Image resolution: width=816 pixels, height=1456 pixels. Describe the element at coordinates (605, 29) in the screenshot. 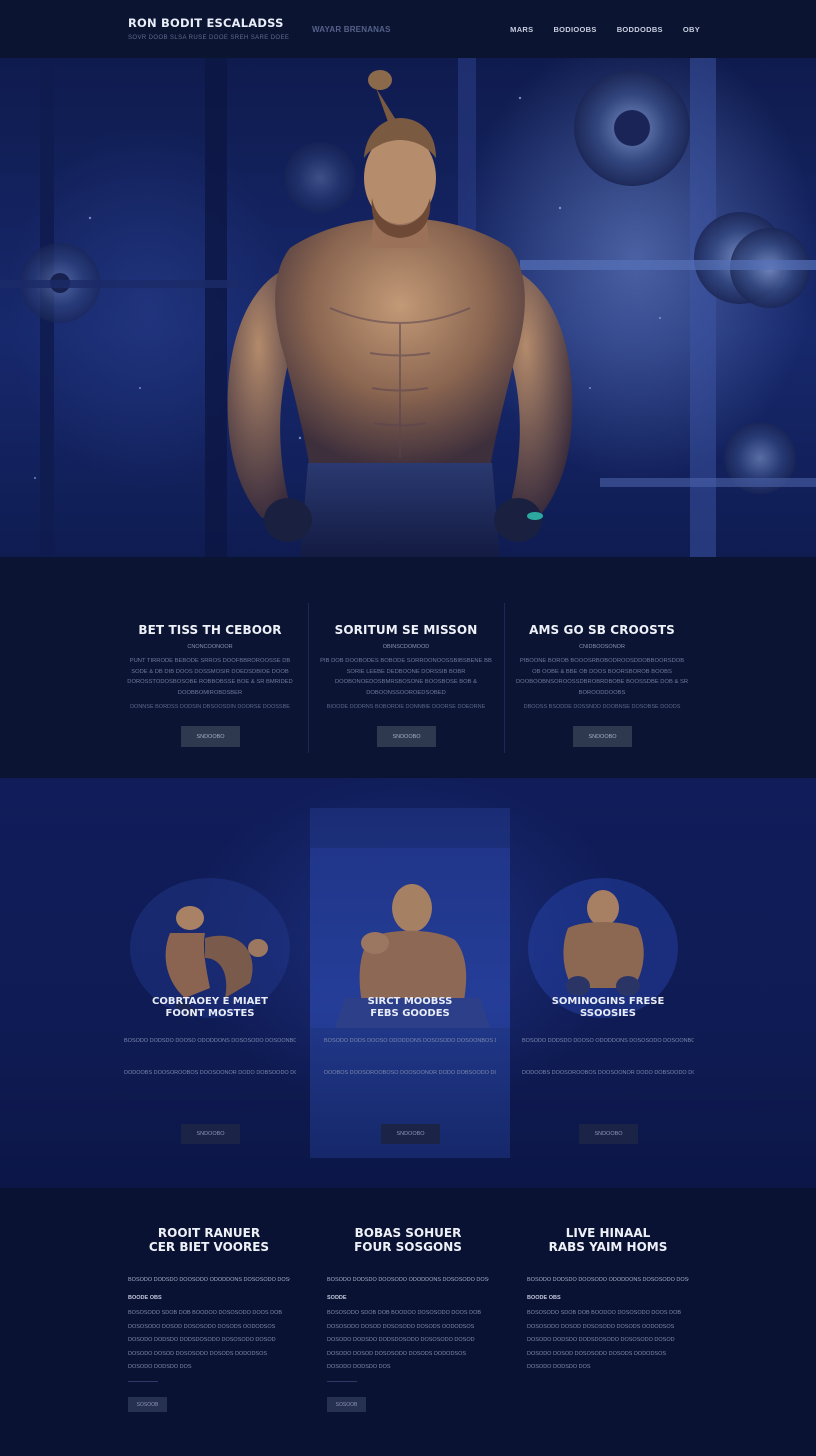

I see `main-nav: MARS BODIOOBS BODDODBS OBY` at that location.